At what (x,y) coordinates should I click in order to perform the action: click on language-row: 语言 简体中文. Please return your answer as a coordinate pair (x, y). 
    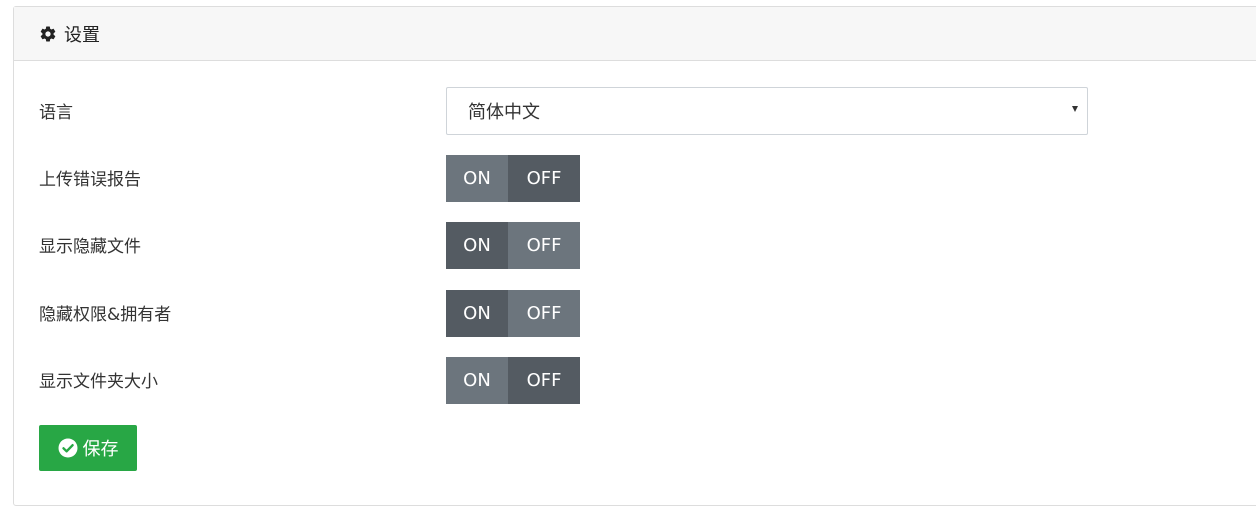
    Looking at the image, I should click on (635, 111).